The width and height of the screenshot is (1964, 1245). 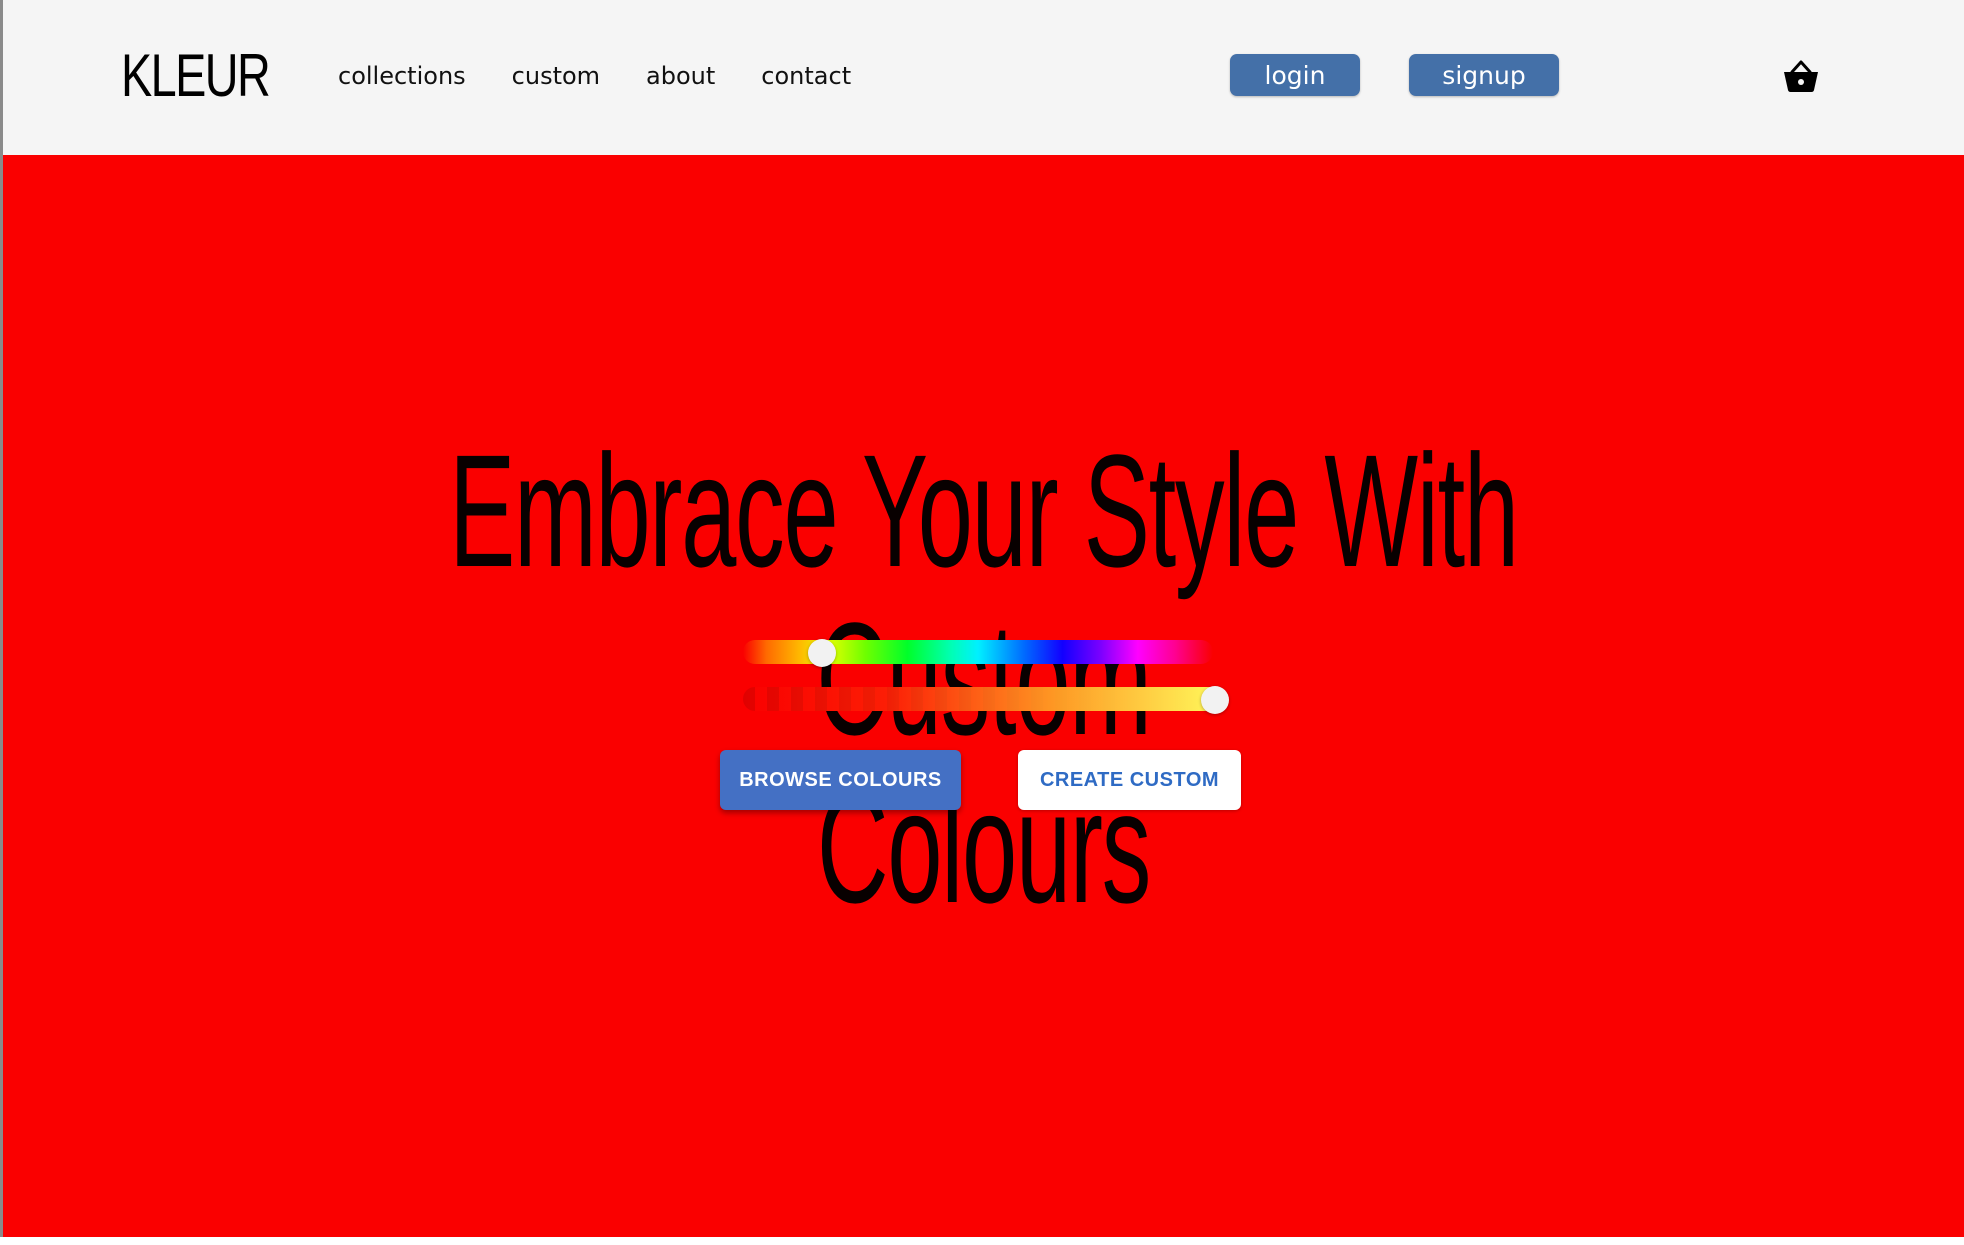 What do you see at coordinates (1129, 780) in the screenshot?
I see `create-custom-button: CREATE CUSTOM` at bounding box center [1129, 780].